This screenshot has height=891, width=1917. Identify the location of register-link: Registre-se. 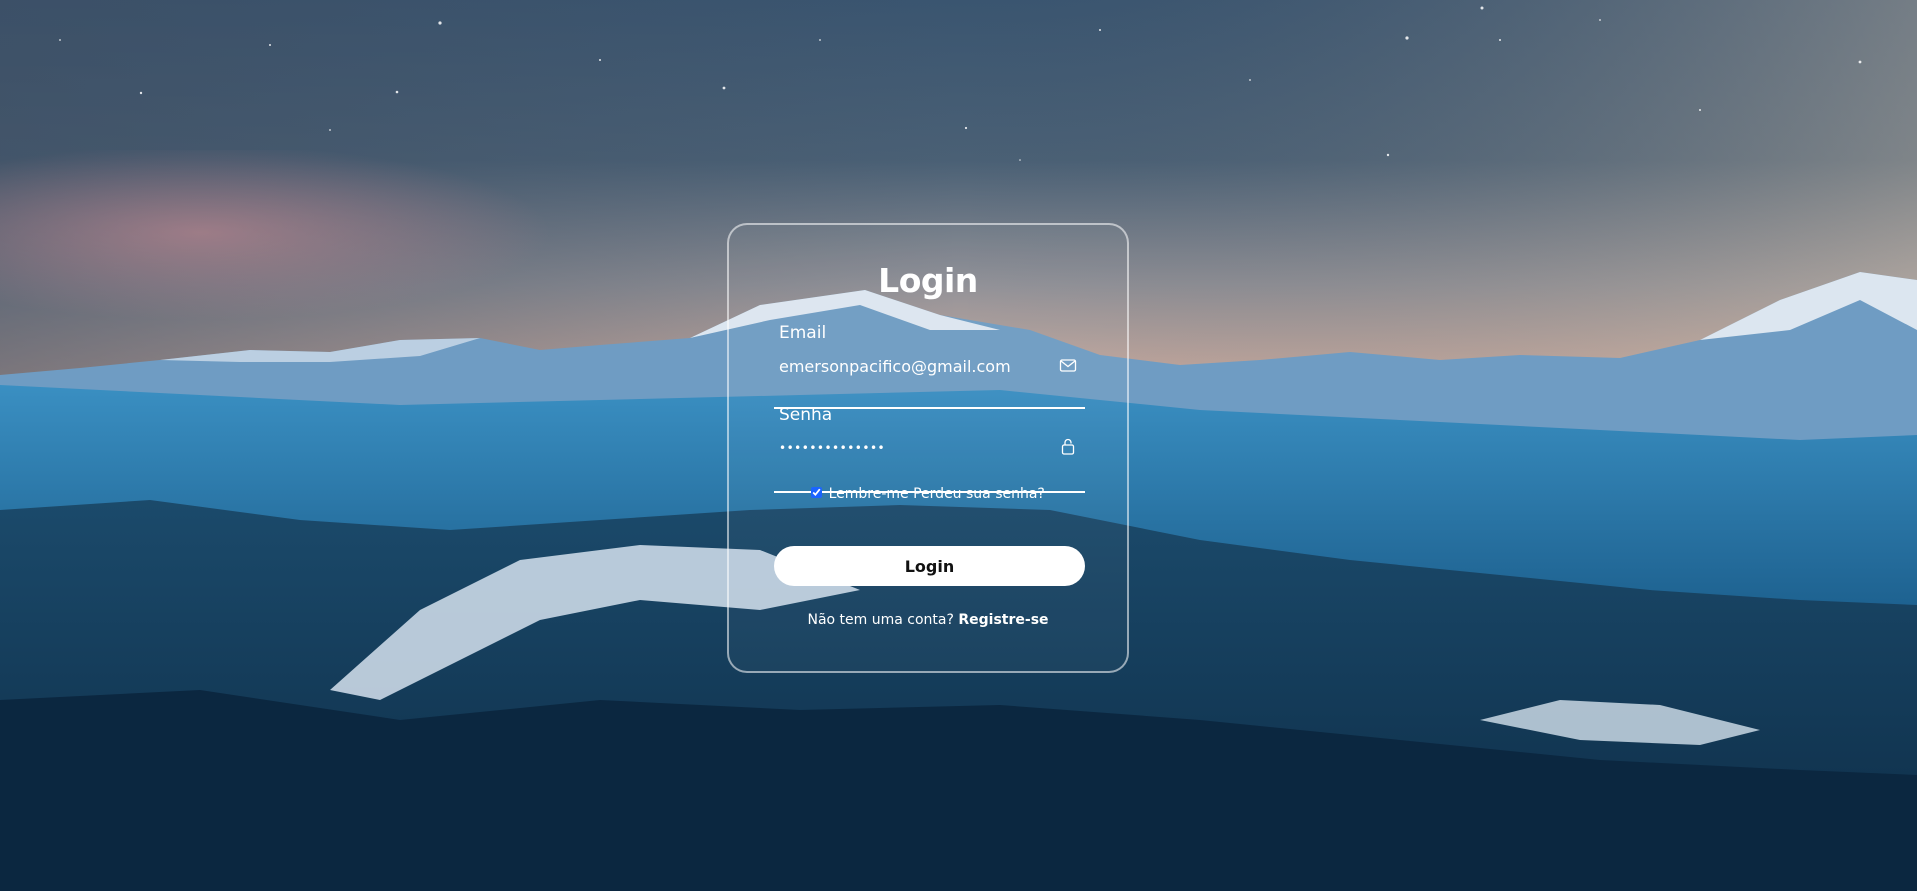
(1003, 620).